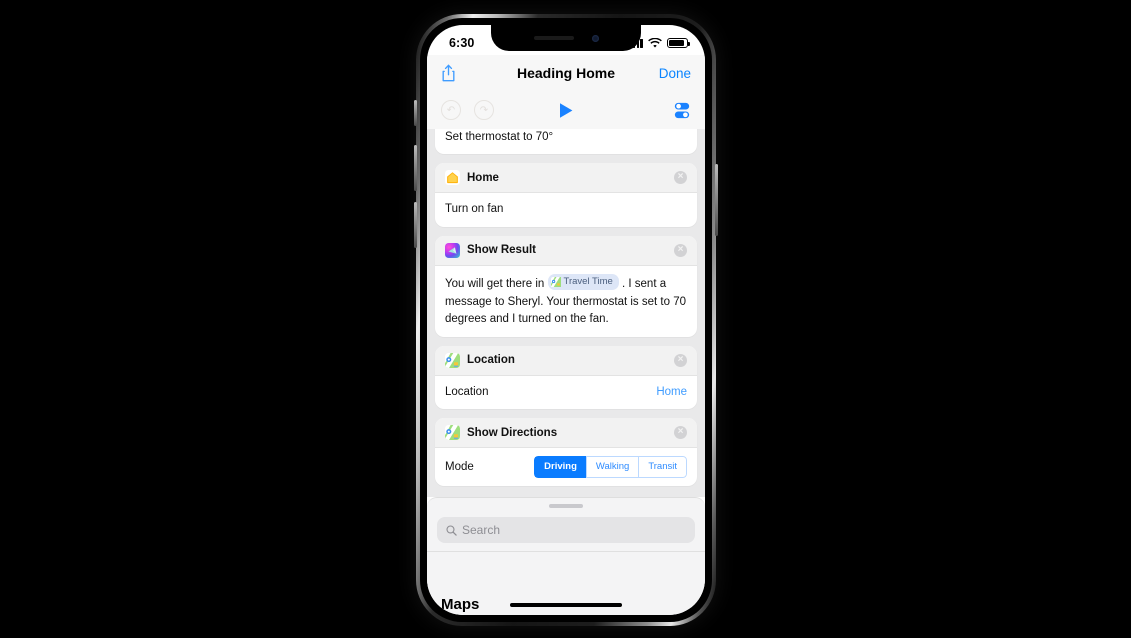  I want to click on travel-time-token: Travel Time, so click(583, 282).